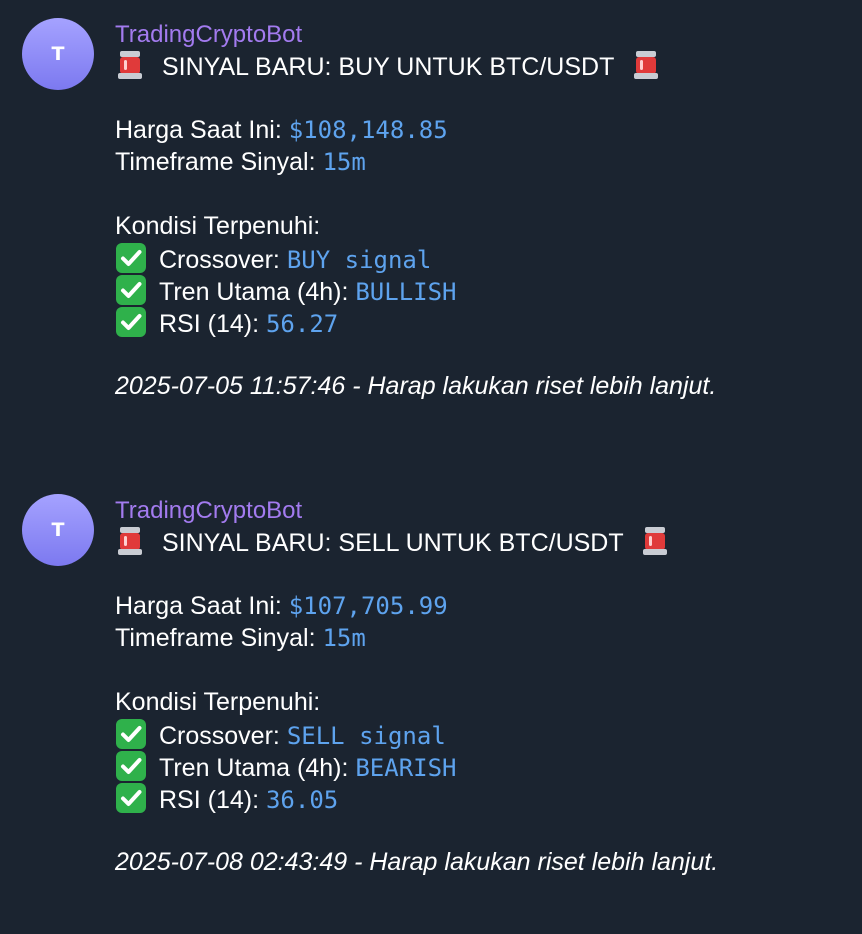 This screenshot has height=934, width=862. What do you see at coordinates (392, 543) in the screenshot?
I see `headline-text: SINYAL BARU: SELL UNTUK BTC/USDT` at bounding box center [392, 543].